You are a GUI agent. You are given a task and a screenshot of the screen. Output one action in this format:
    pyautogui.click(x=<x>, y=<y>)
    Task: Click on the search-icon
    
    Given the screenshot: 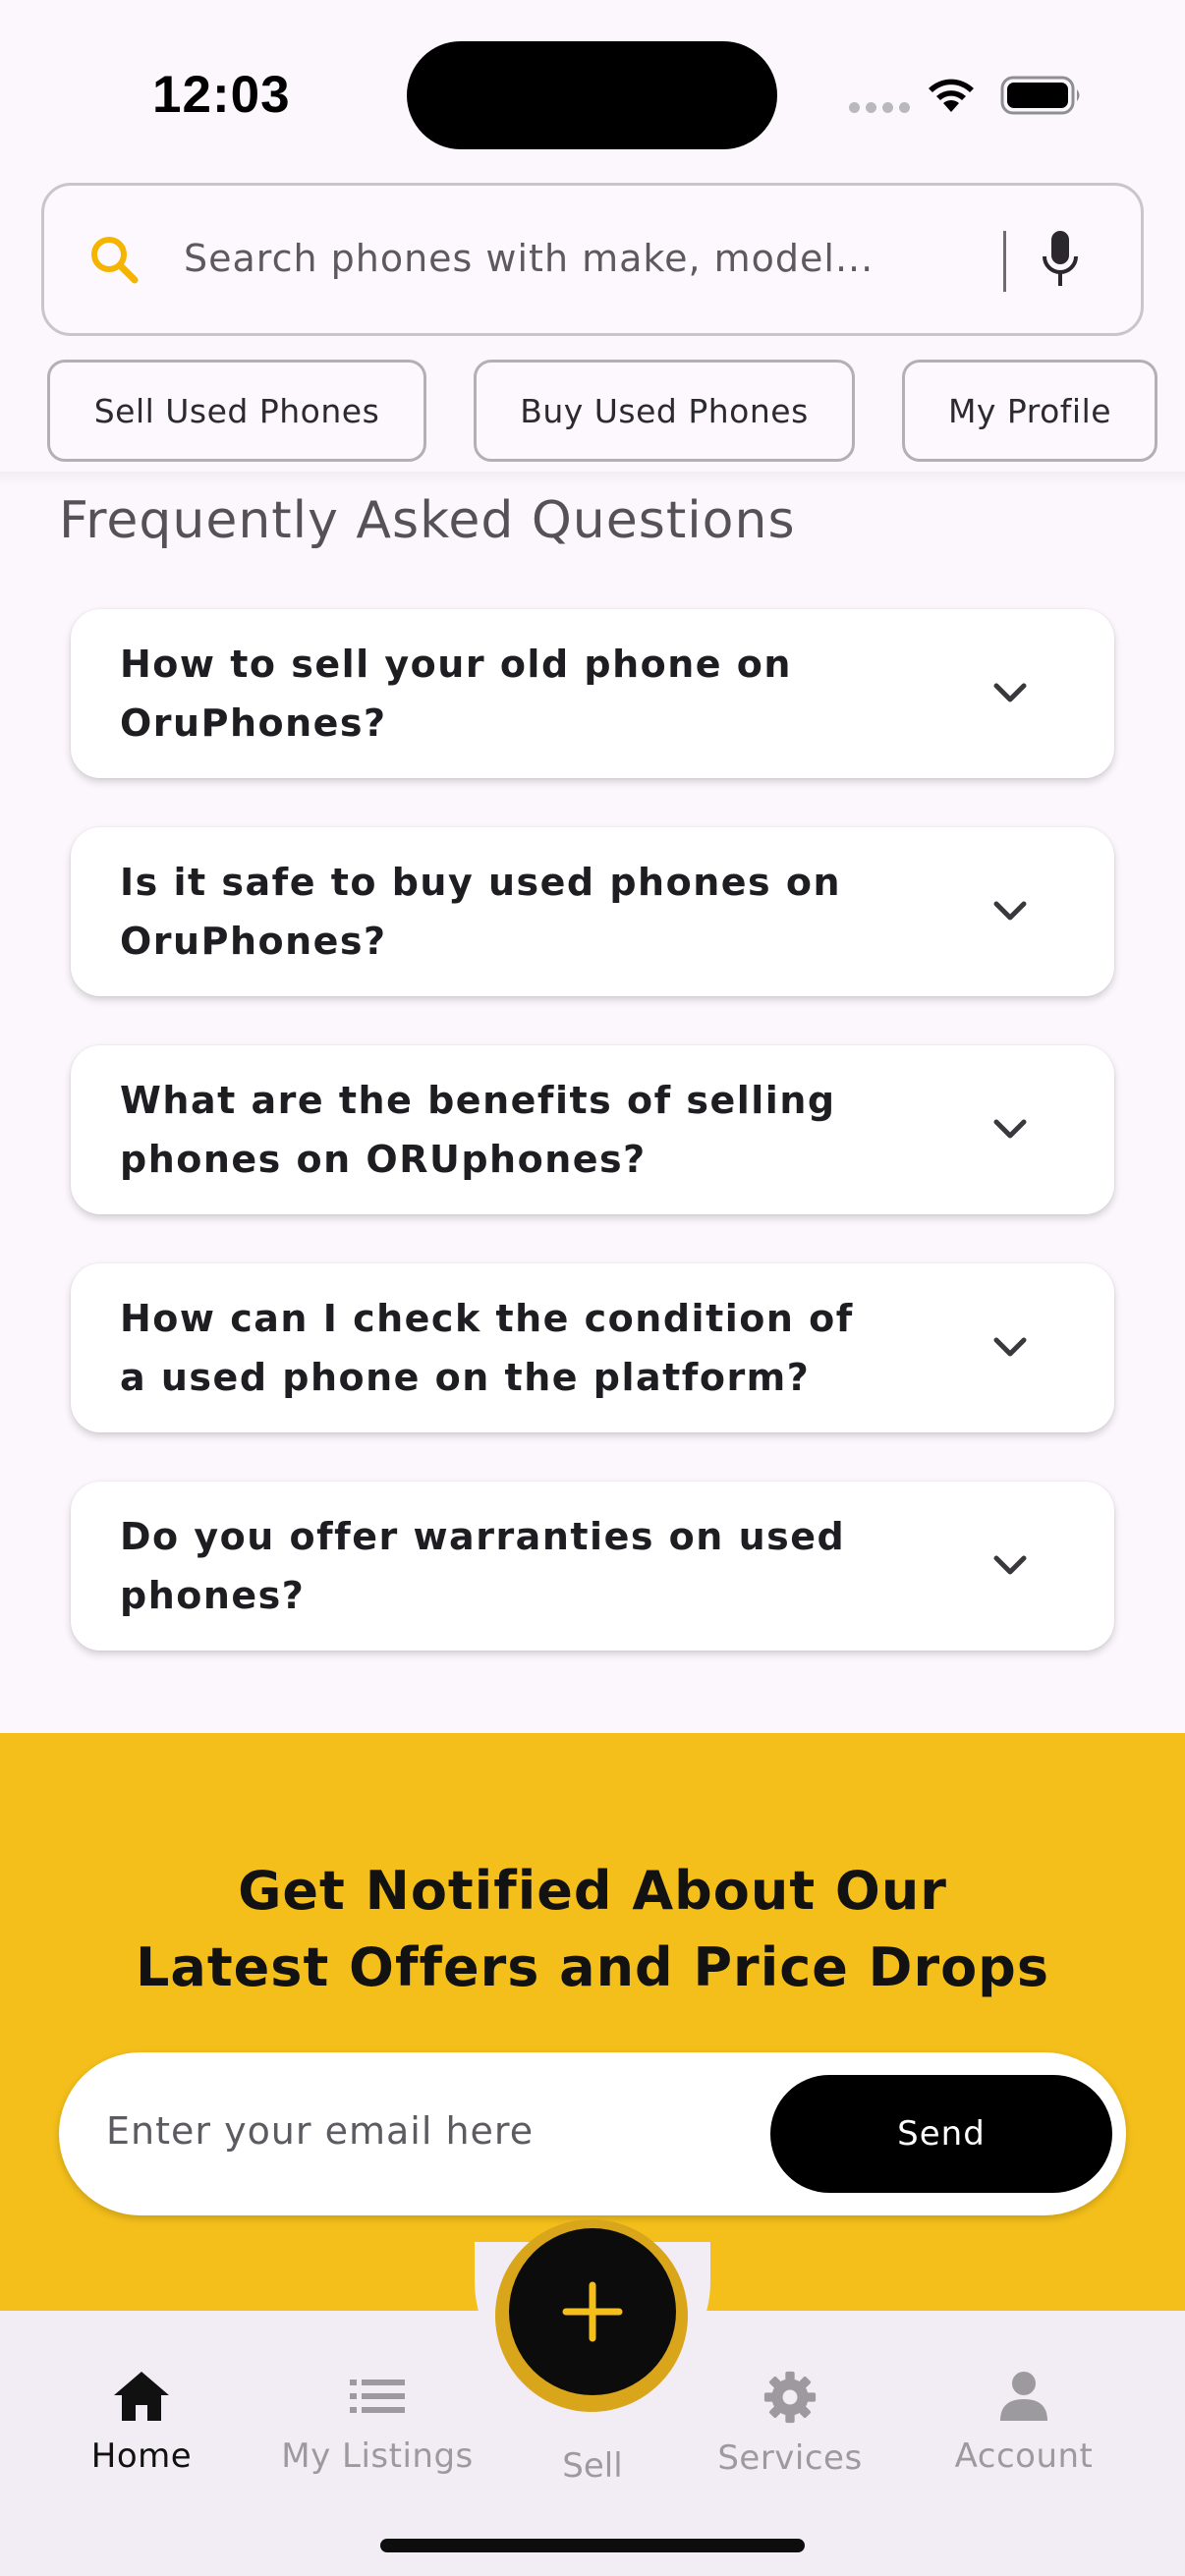 What is the action you would take?
    pyautogui.click(x=115, y=260)
    